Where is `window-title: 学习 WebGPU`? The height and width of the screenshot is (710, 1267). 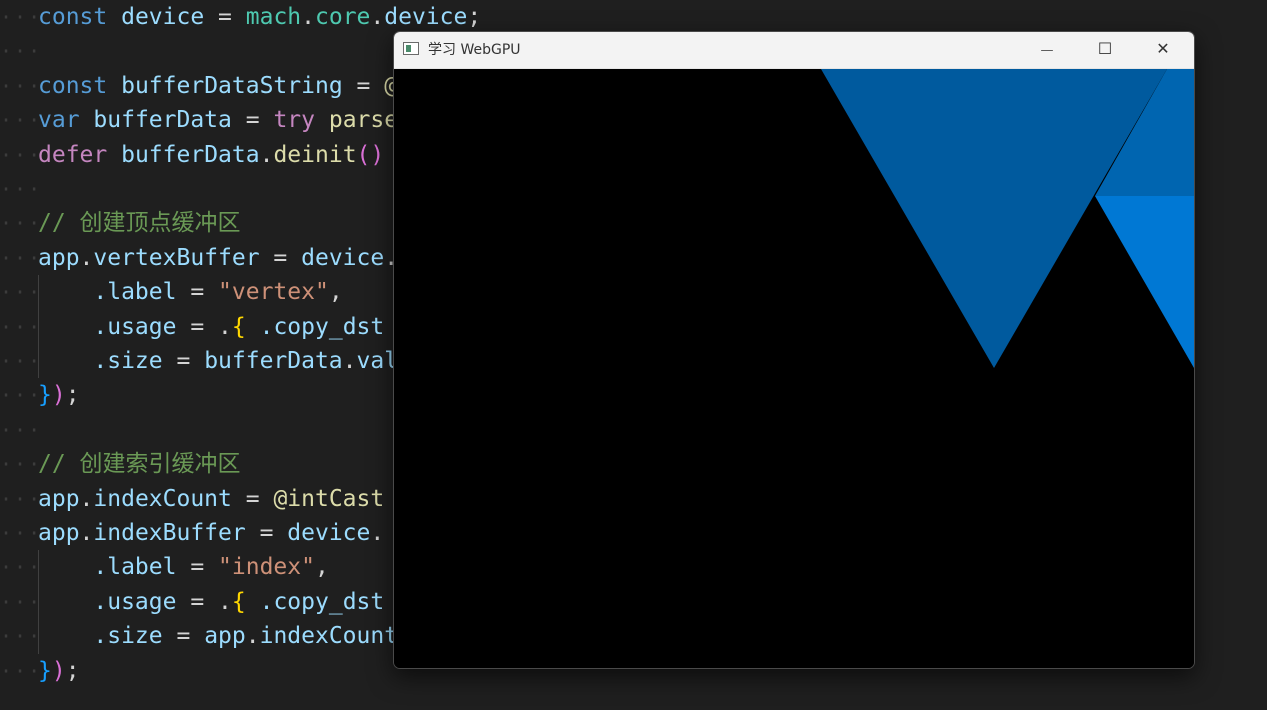
window-title: 学习 WebGPU is located at coordinates (474, 50).